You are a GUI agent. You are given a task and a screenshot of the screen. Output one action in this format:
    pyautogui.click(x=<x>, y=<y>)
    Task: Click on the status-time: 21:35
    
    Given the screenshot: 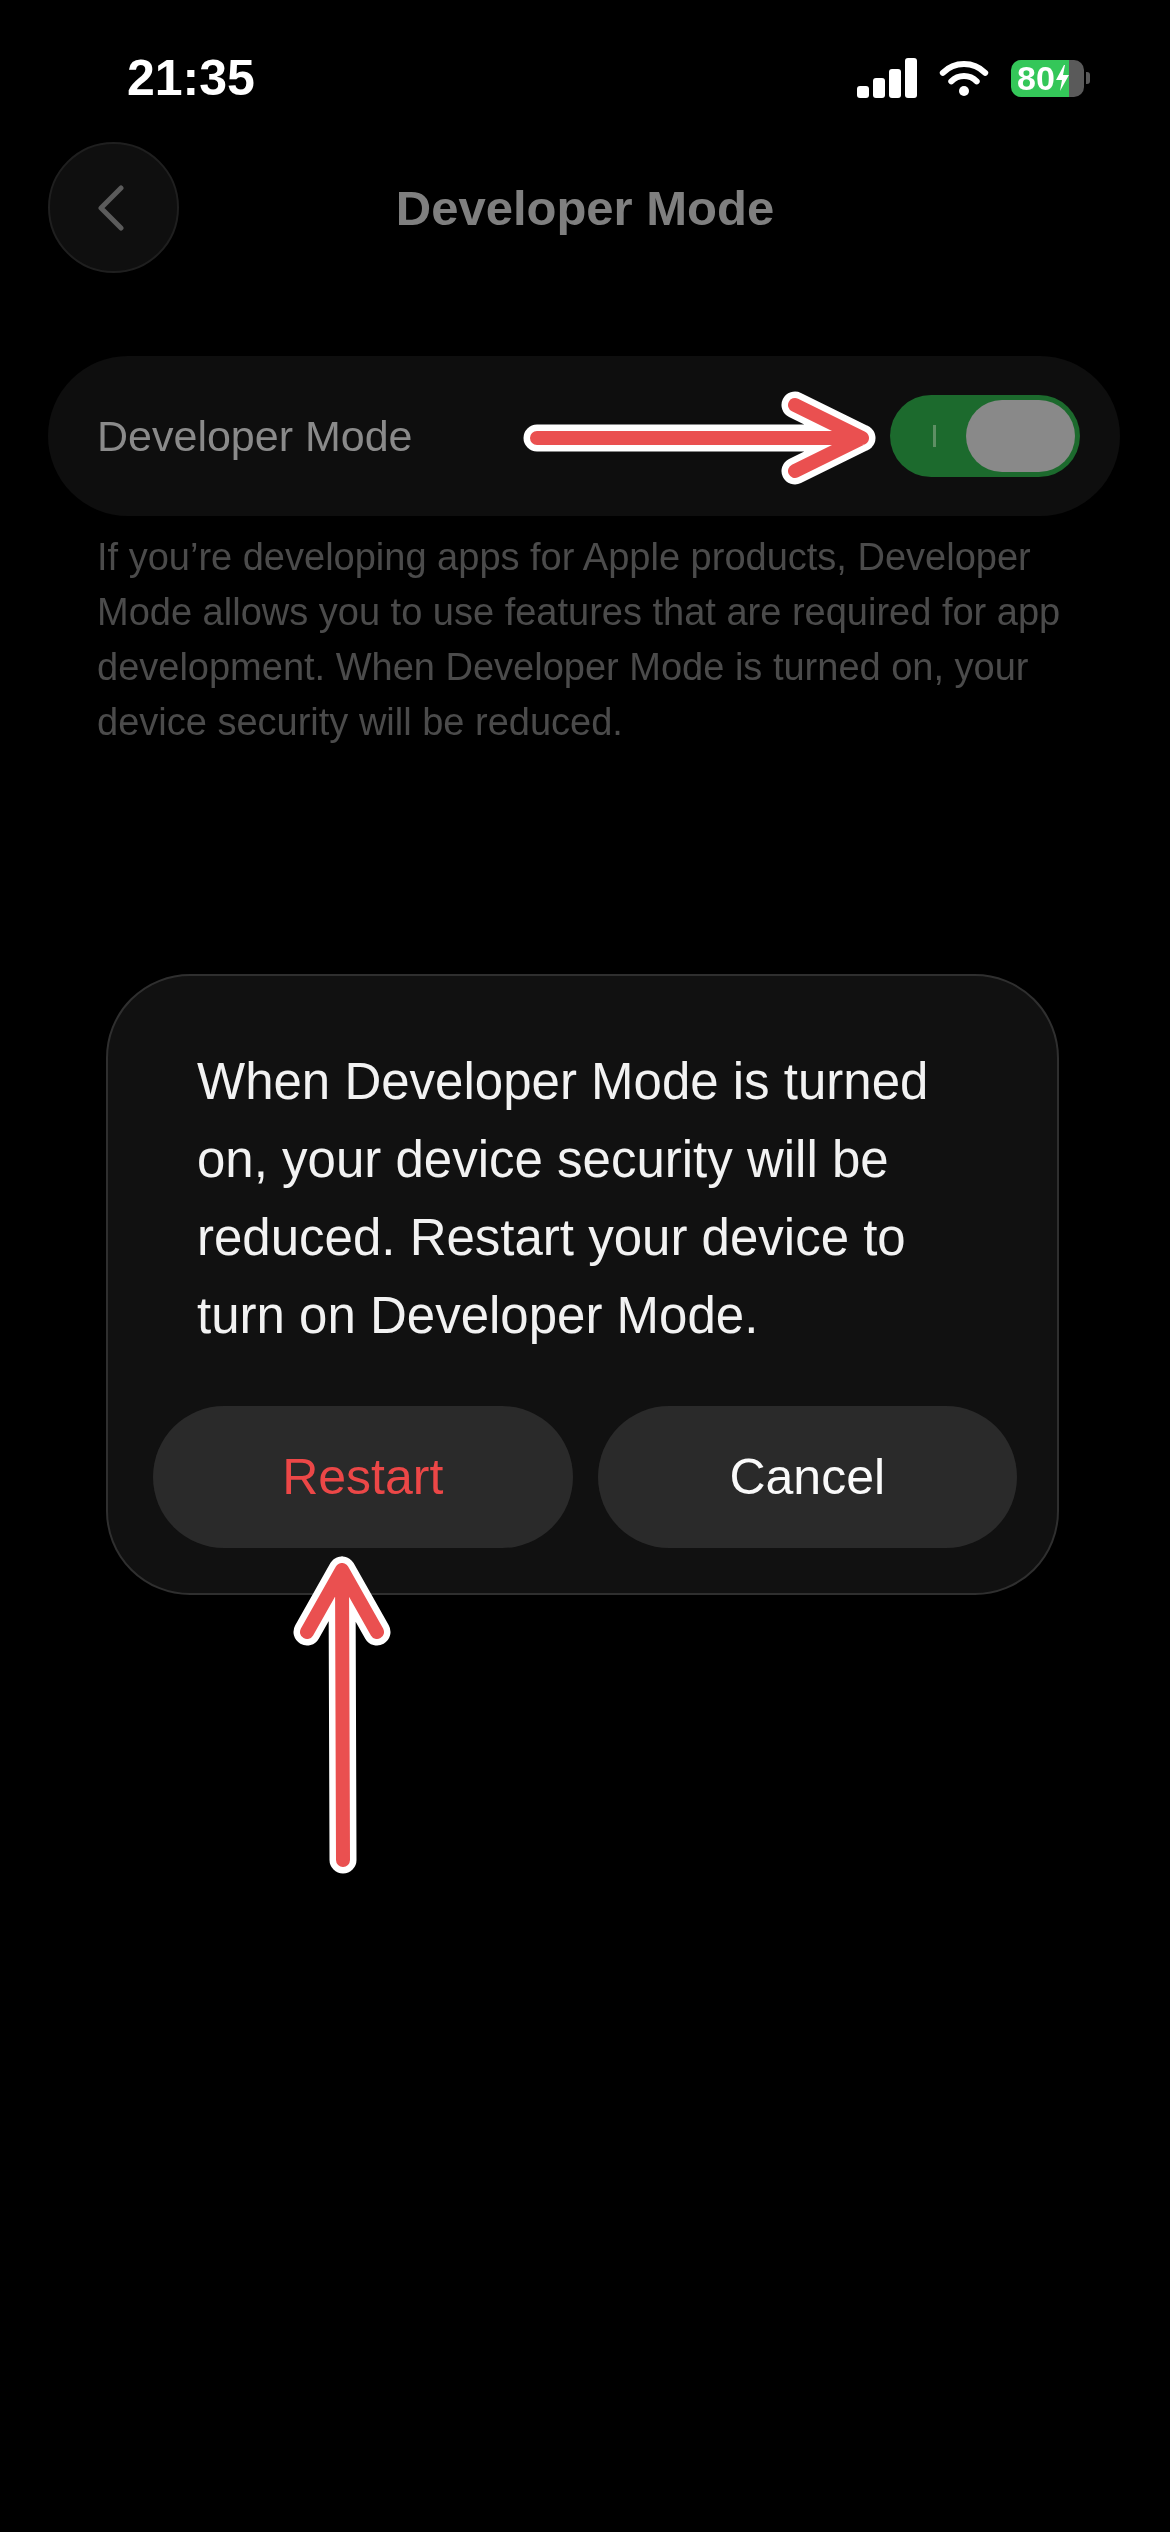 What is the action you would take?
    pyautogui.click(x=191, y=78)
    